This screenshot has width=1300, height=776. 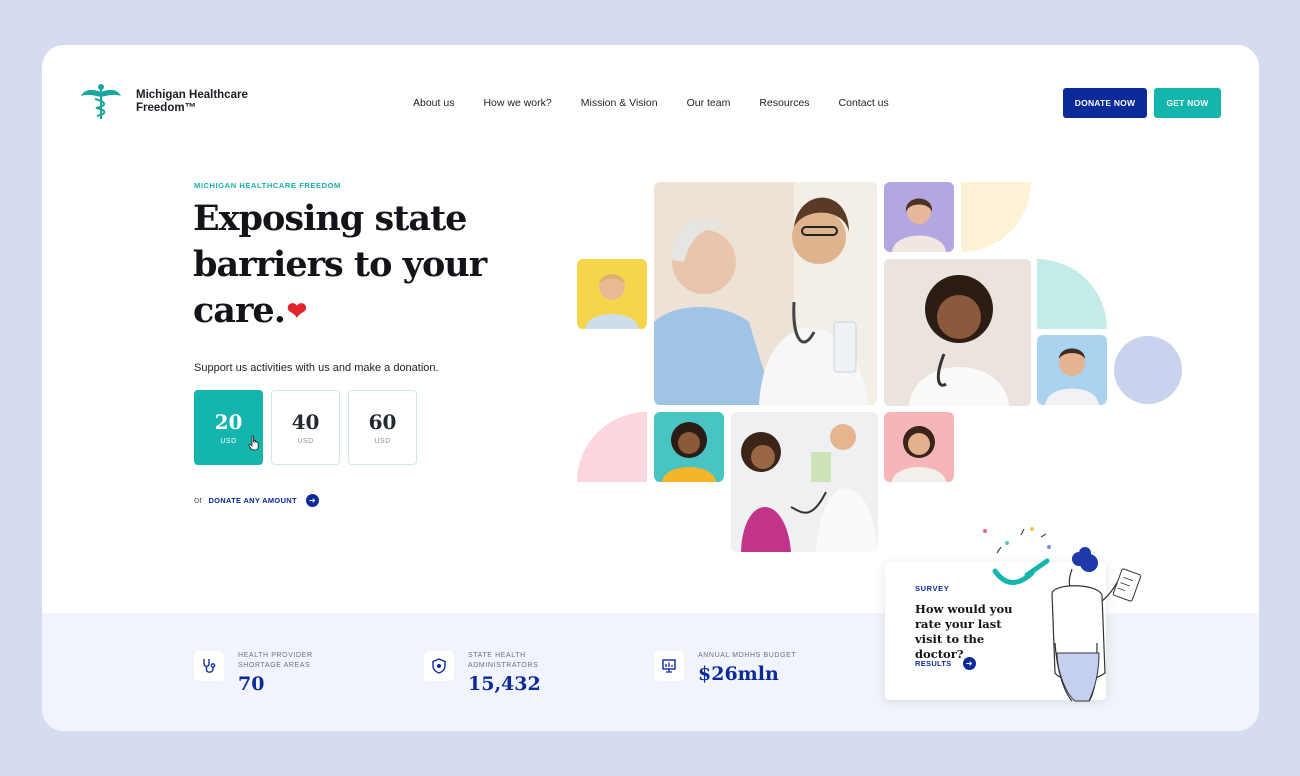 I want to click on heart-icon: ❤, so click(x=296, y=310).